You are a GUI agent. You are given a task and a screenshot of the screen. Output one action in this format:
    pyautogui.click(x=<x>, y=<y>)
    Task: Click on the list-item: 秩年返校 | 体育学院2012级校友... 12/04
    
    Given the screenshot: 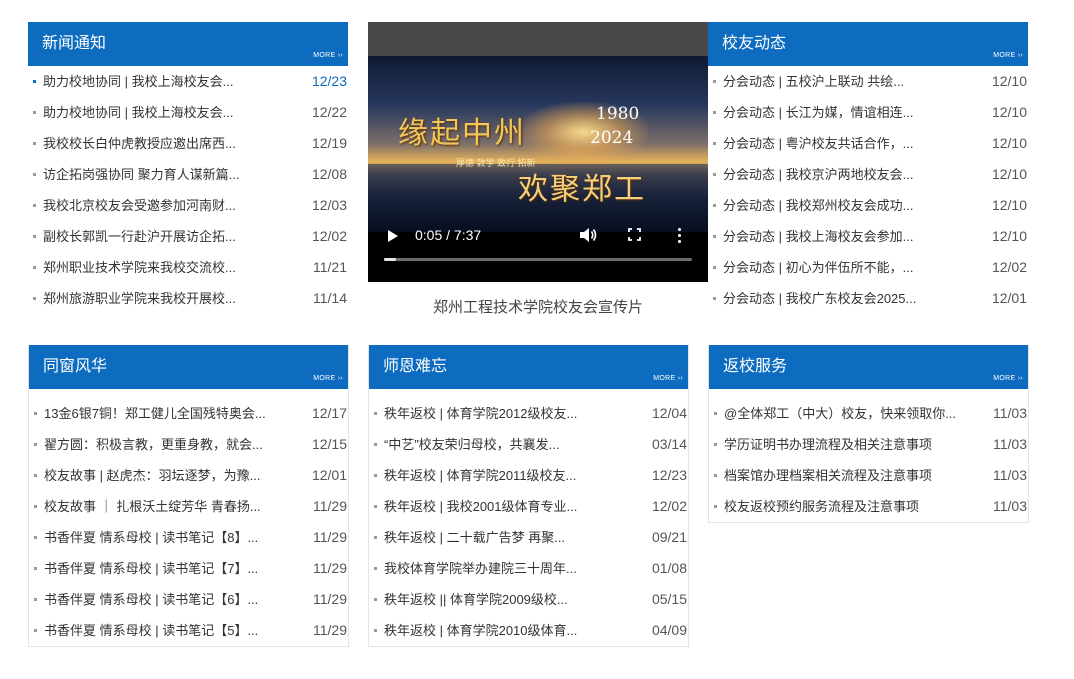 What is the action you would take?
    pyautogui.click(x=528, y=413)
    